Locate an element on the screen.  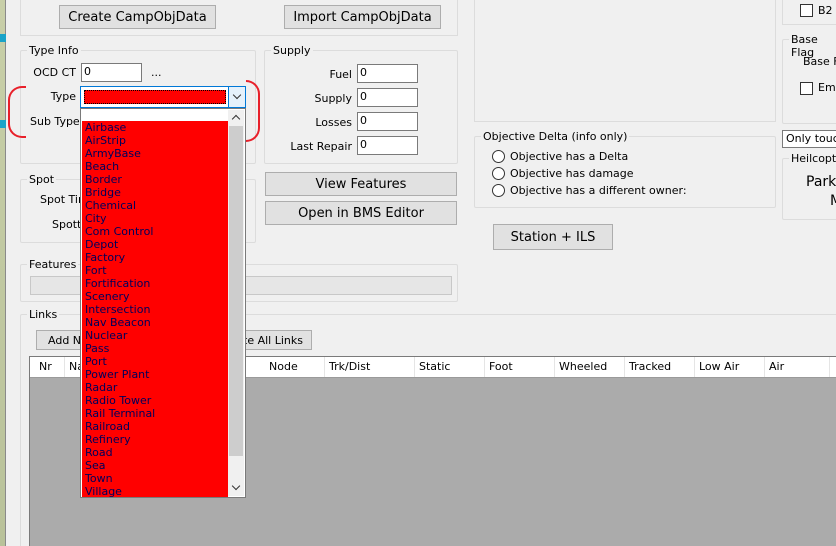
type-option-road: Road is located at coordinates (155, 452).